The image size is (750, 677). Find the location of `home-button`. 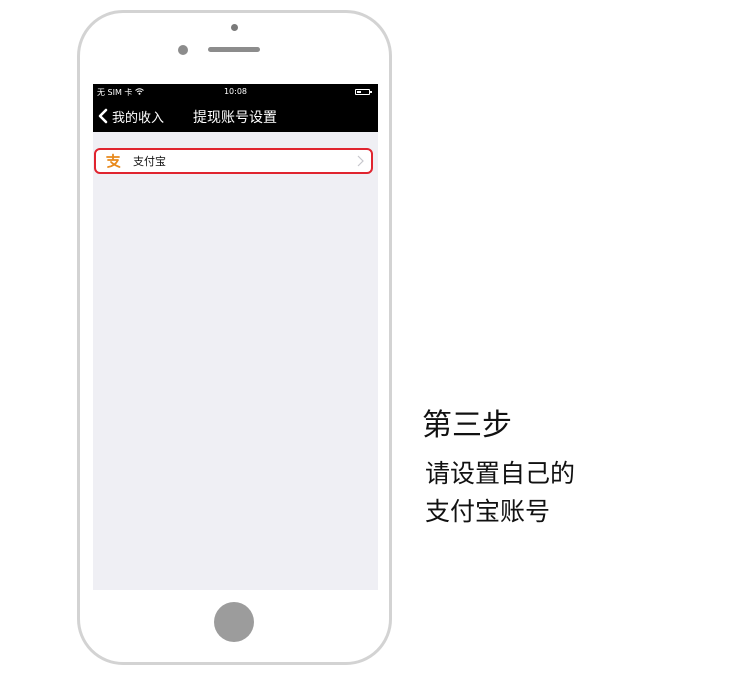

home-button is located at coordinates (234, 622).